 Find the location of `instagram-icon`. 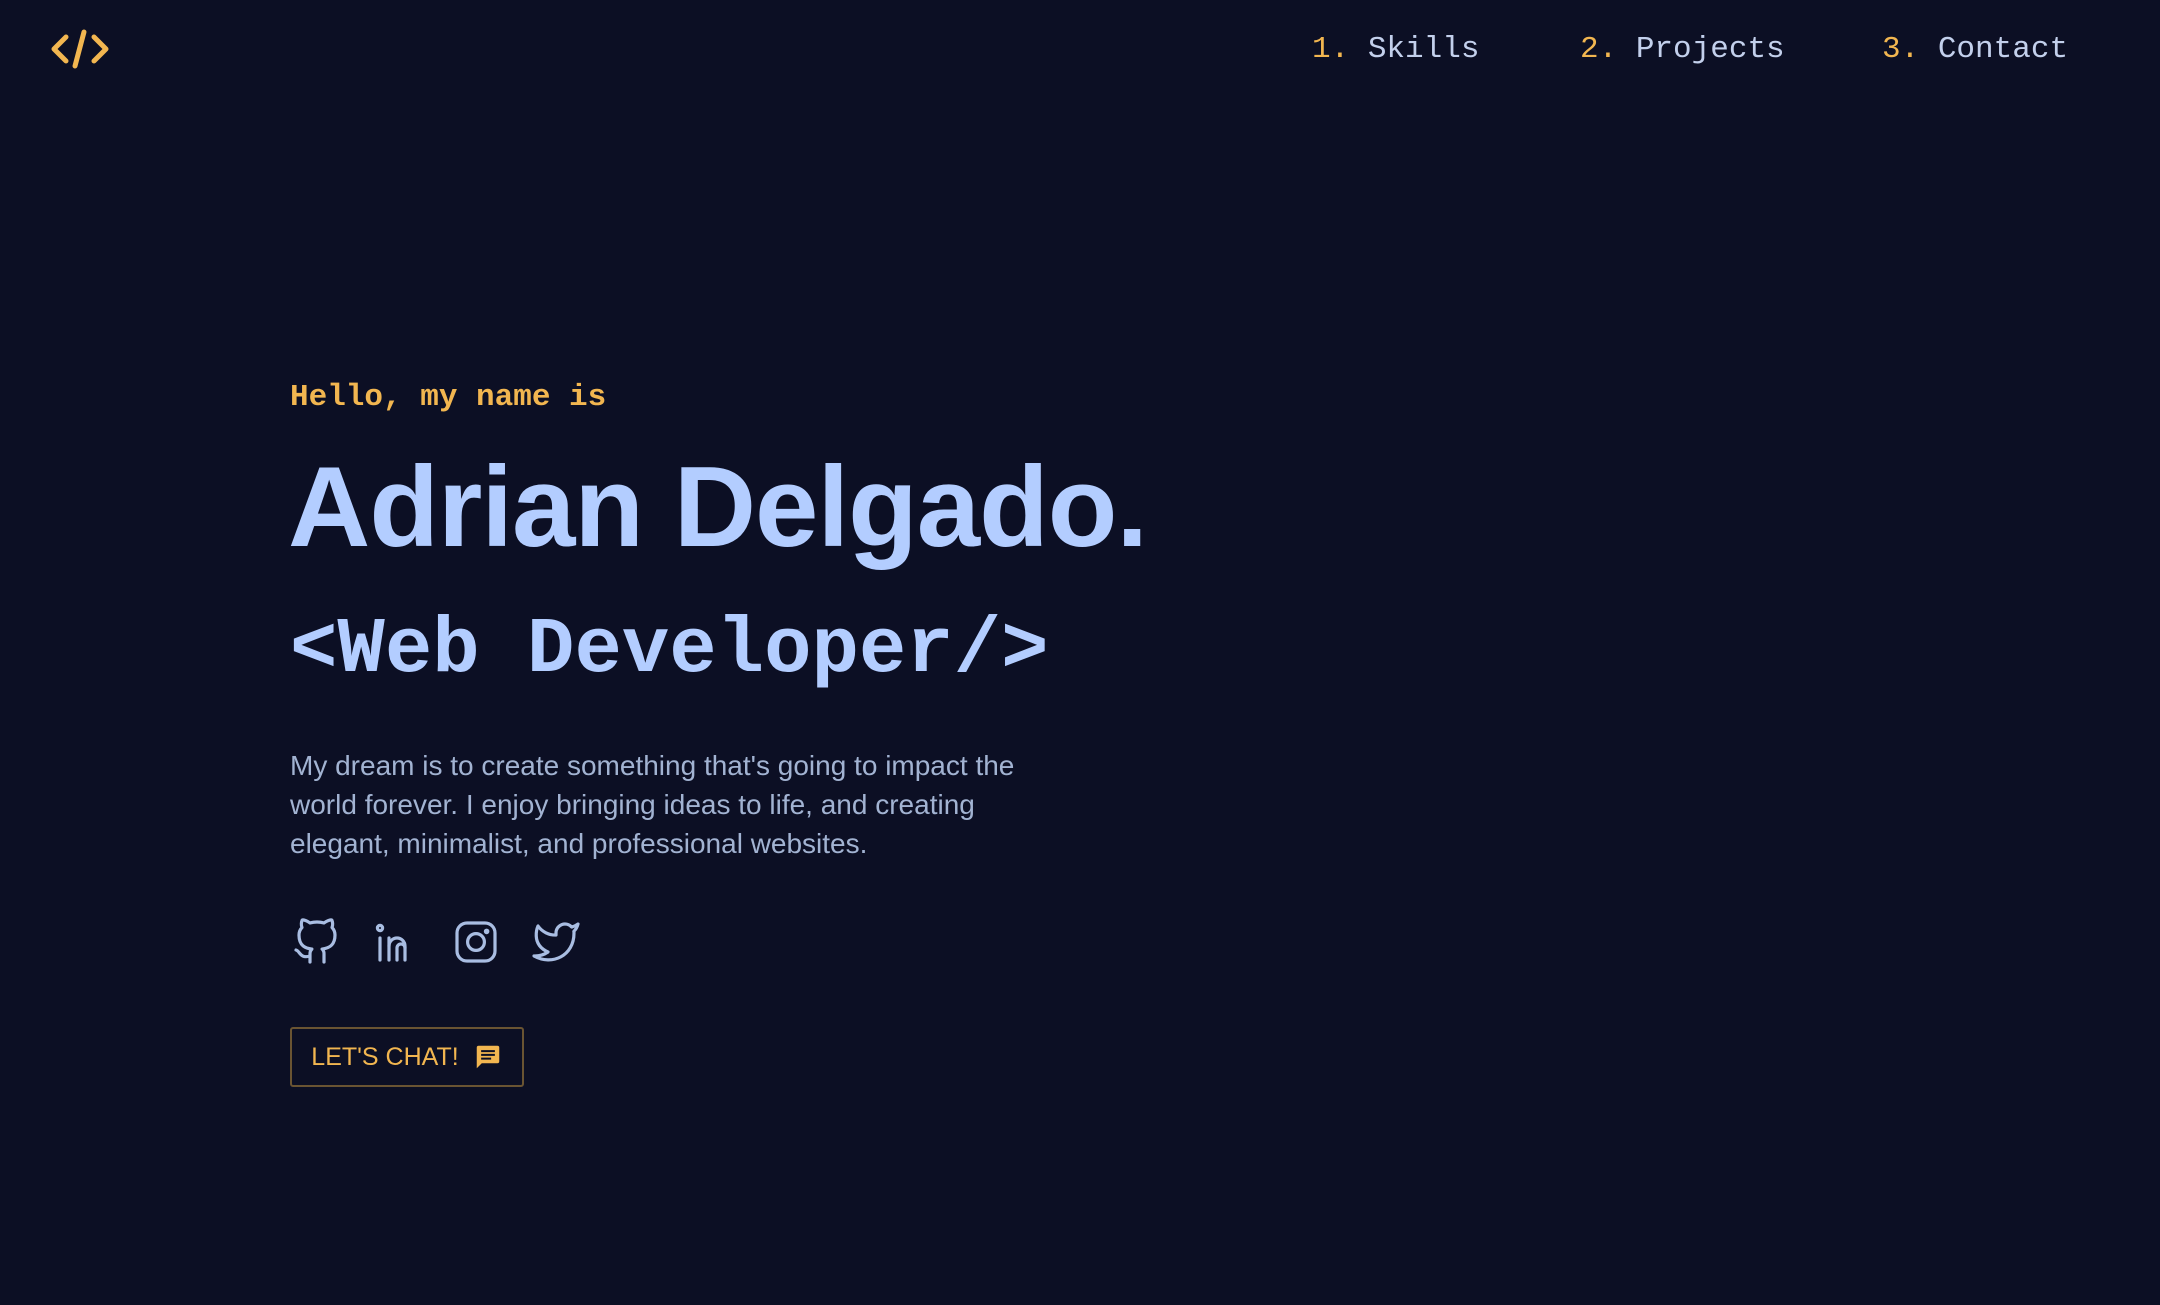

instagram-icon is located at coordinates (476, 942).